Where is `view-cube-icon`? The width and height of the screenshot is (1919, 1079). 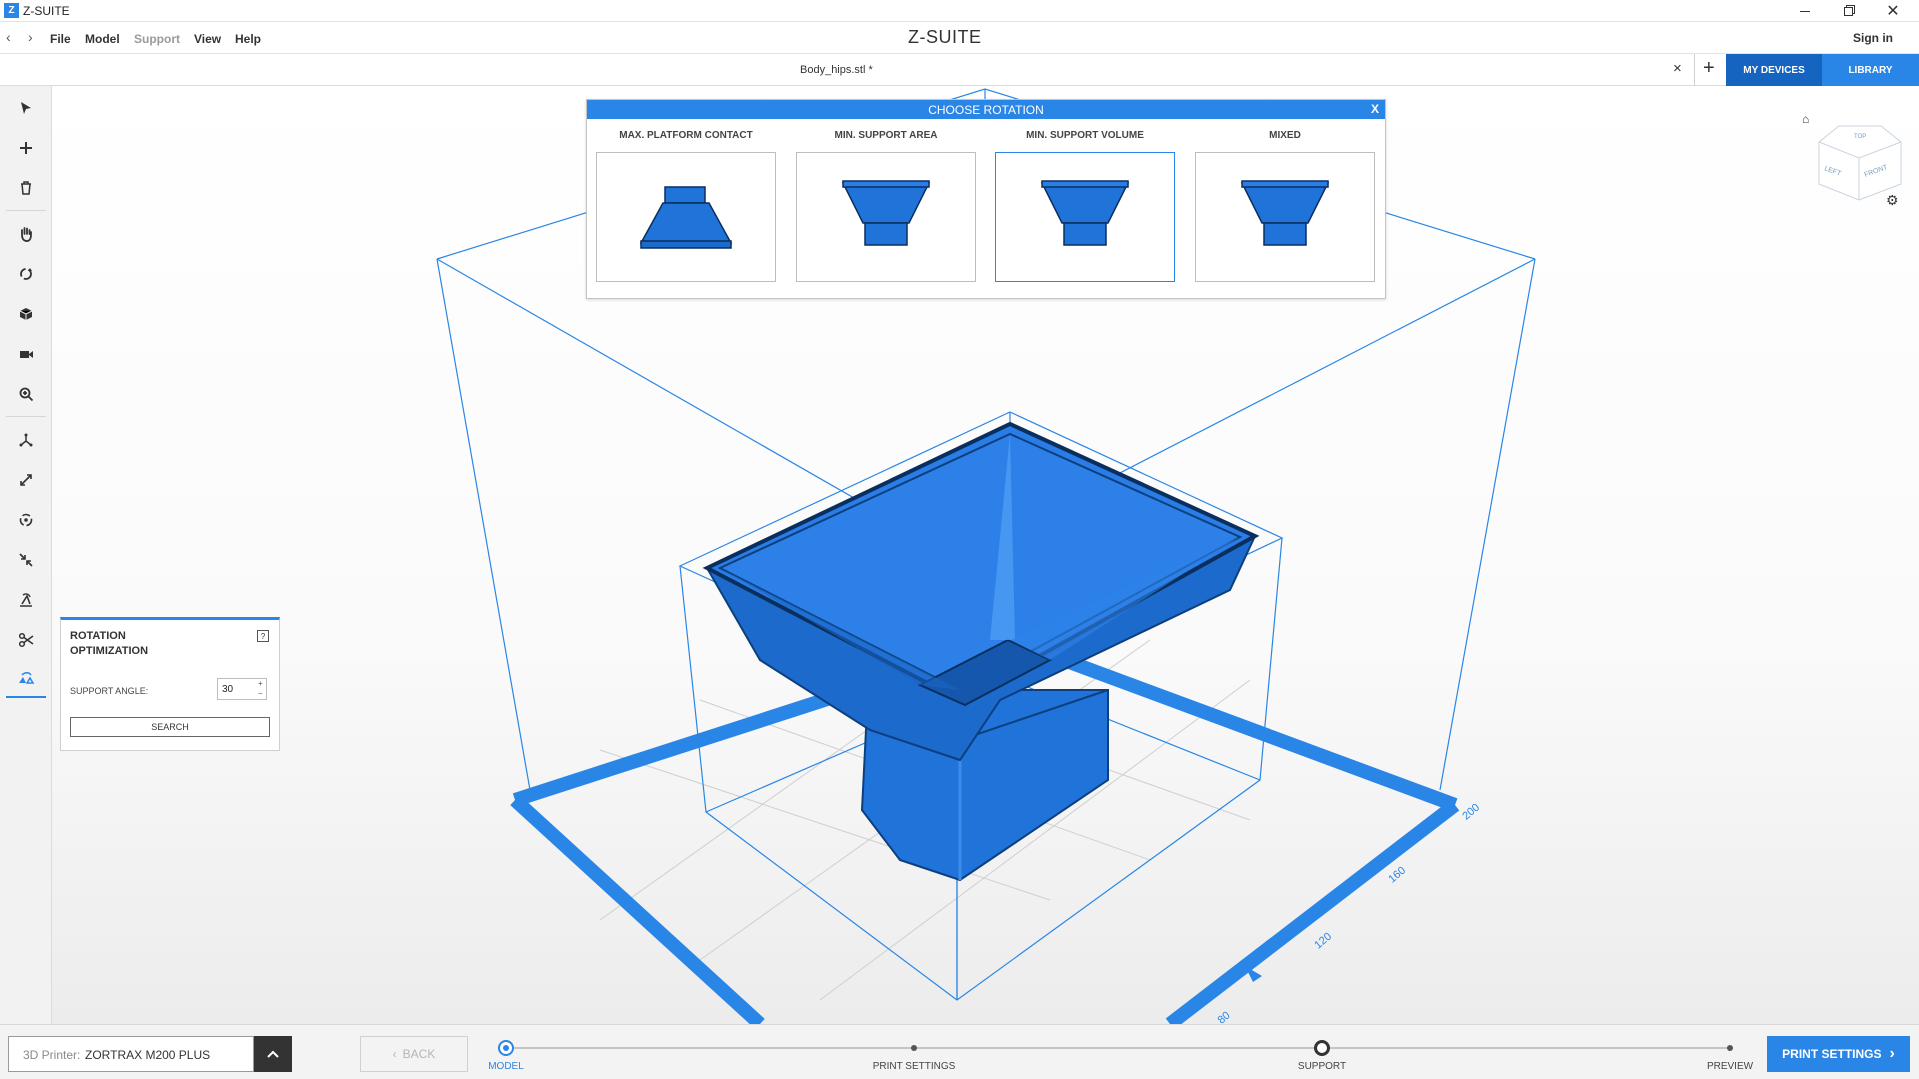 view-cube-icon is located at coordinates (26, 314).